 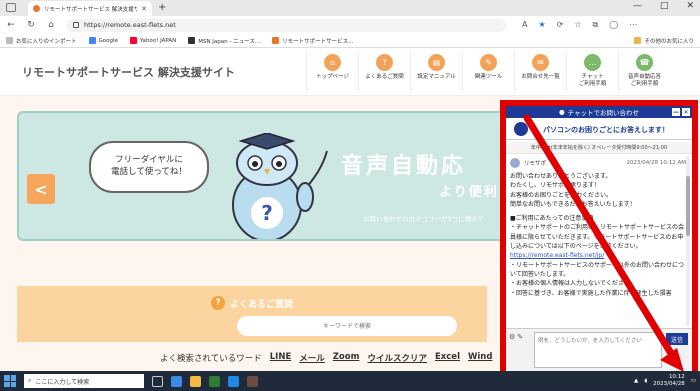 What do you see at coordinates (681, 112) in the screenshot?
I see `chat-header-controls: — ✕` at bounding box center [681, 112].